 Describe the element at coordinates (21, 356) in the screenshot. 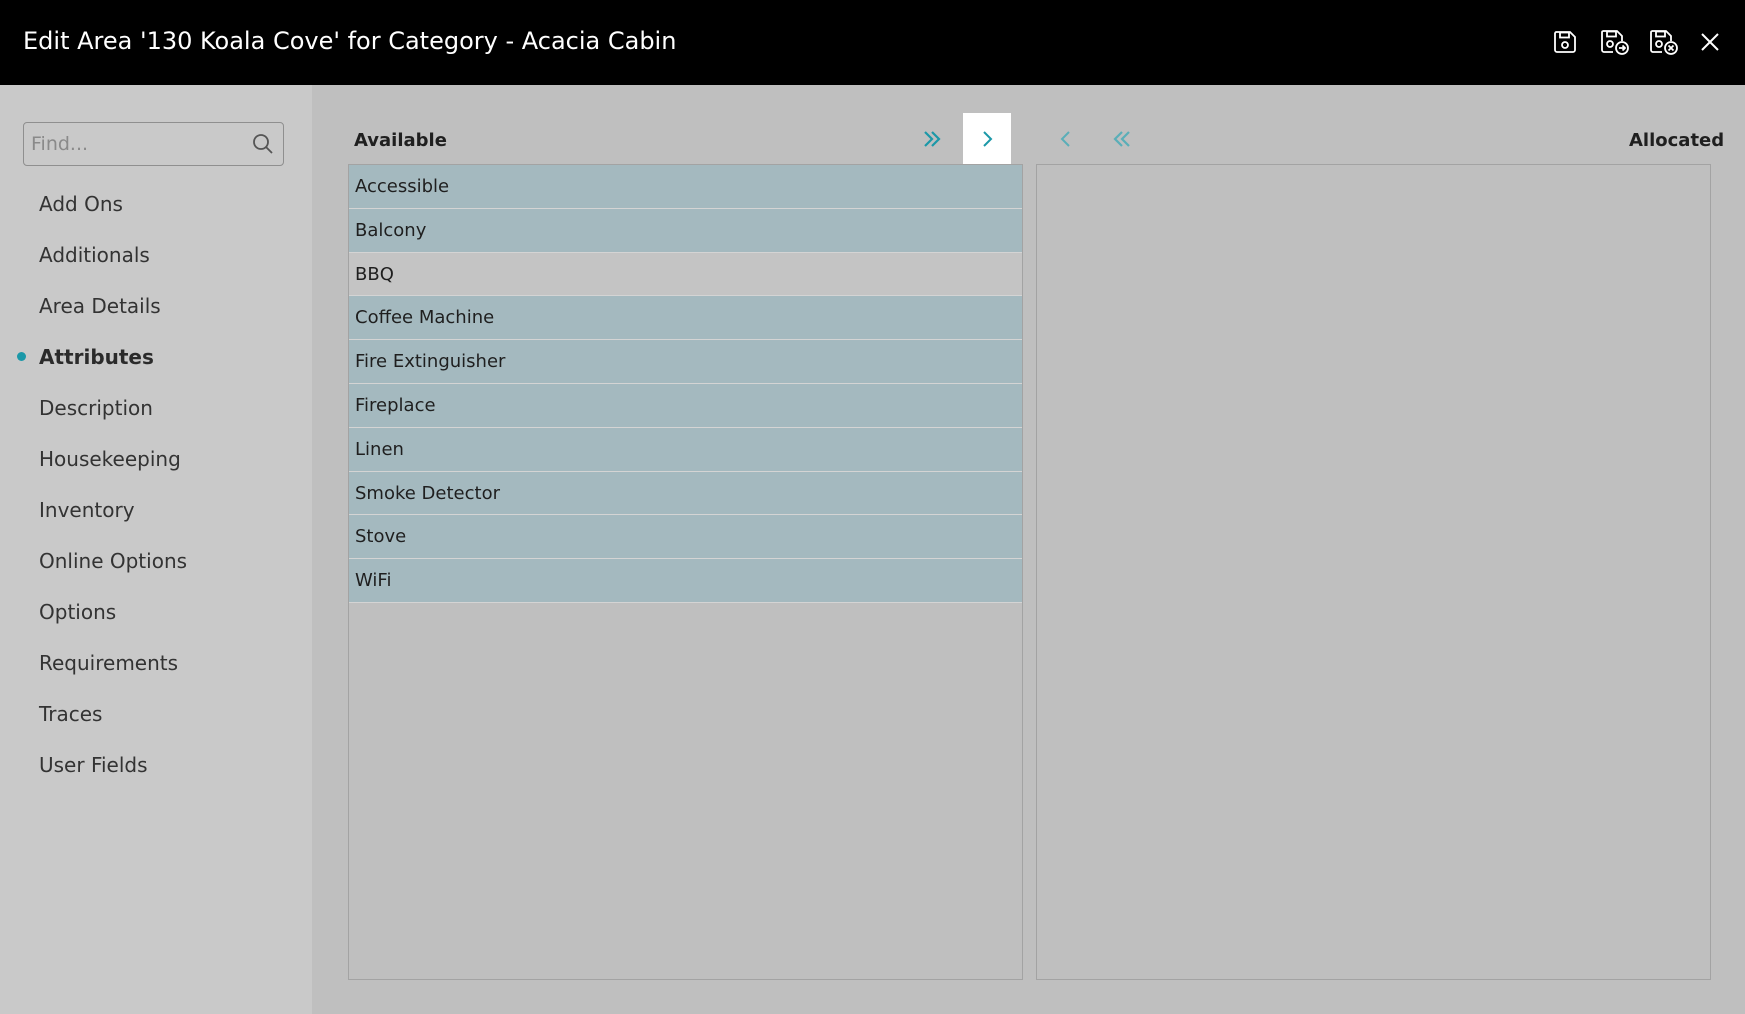

I see `active-indicator` at that location.